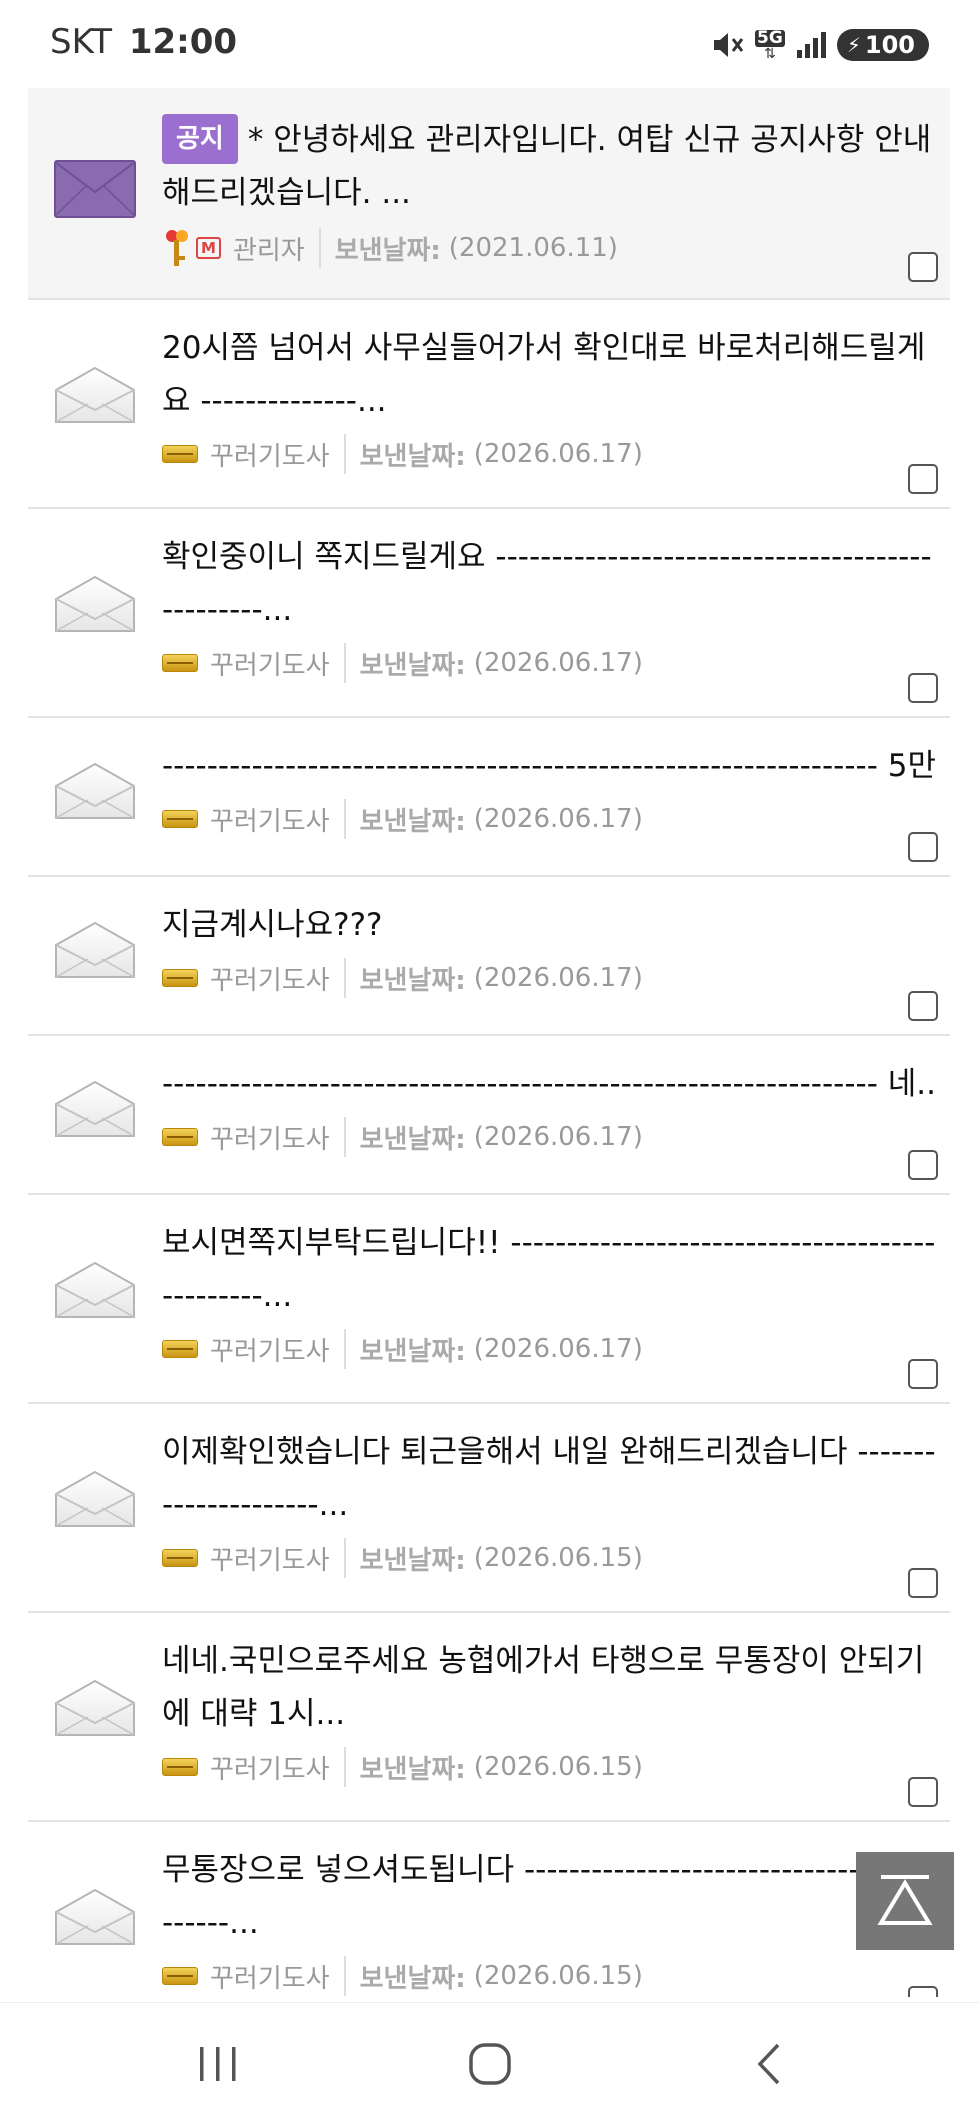 This screenshot has width=979, height=2123. I want to click on signal-icon, so click(811, 45).